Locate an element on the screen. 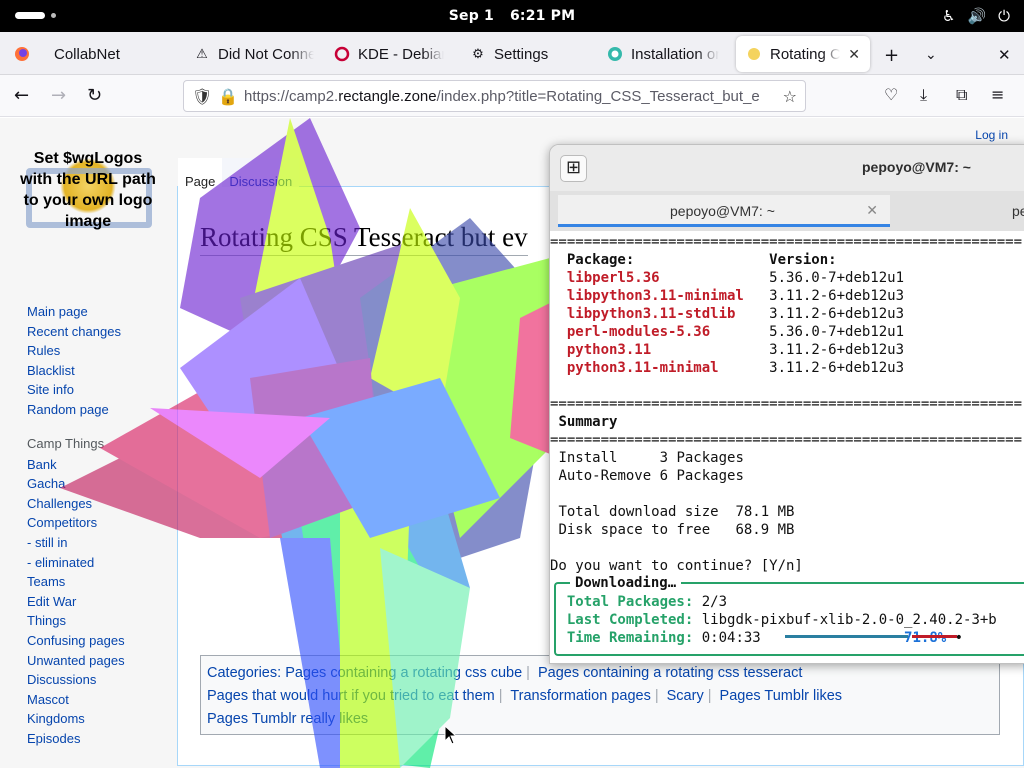 The width and height of the screenshot is (1024, 768). firefox-icon is located at coordinates (22, 54).